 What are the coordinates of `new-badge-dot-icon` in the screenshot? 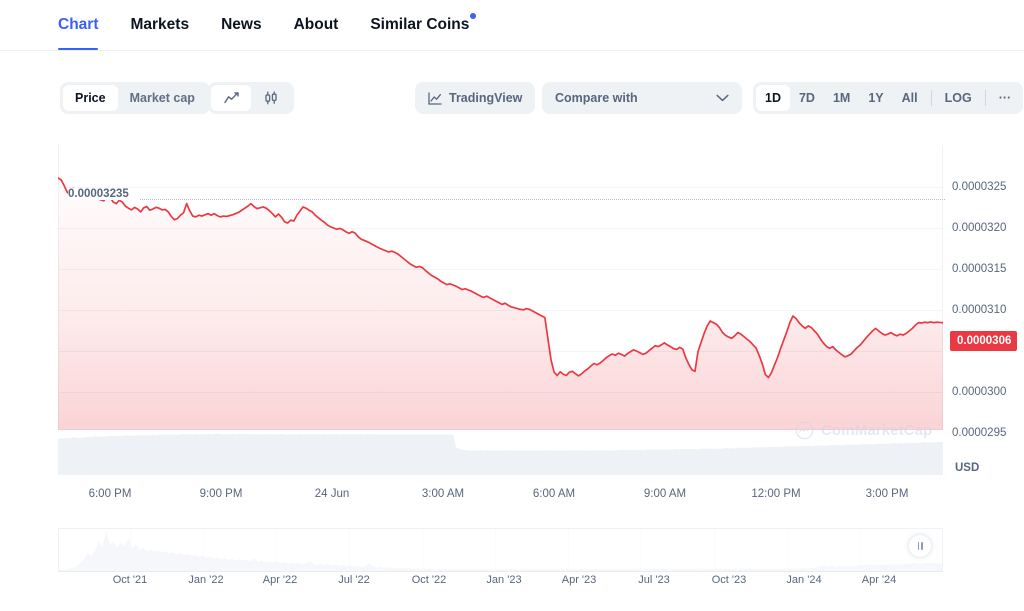 It's located at (473, 16).